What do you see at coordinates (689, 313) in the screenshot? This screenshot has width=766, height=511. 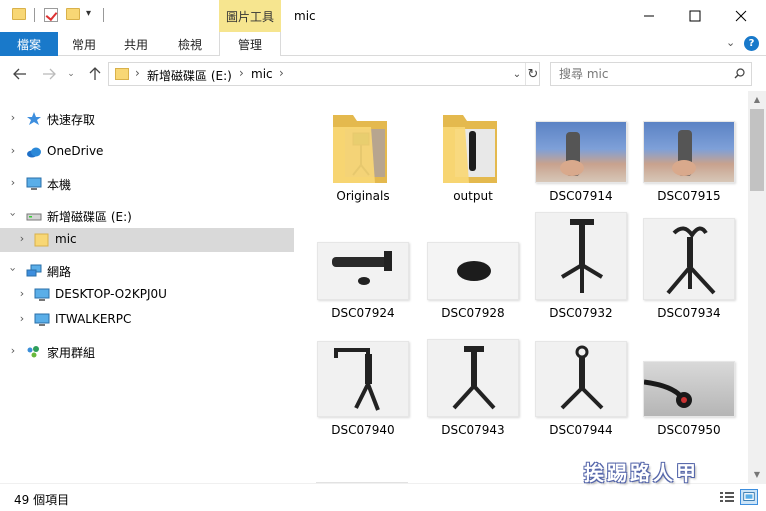 I see `file-name: DSC07934` at bounding box center [689, 313].